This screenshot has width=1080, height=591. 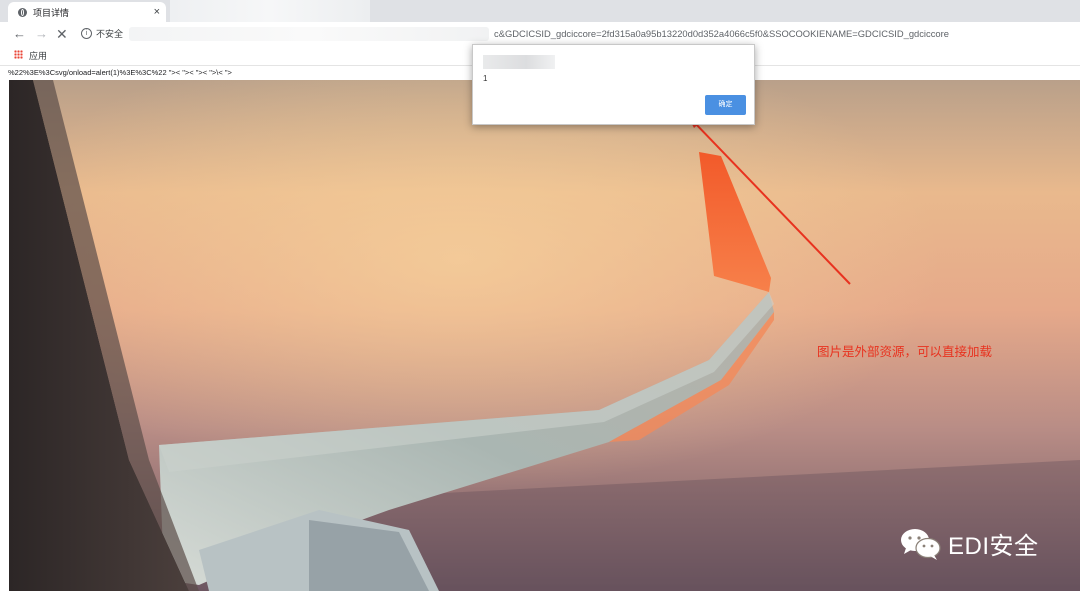 I want to click on back-arrow-icon: ←, so click(x=19, y=34).